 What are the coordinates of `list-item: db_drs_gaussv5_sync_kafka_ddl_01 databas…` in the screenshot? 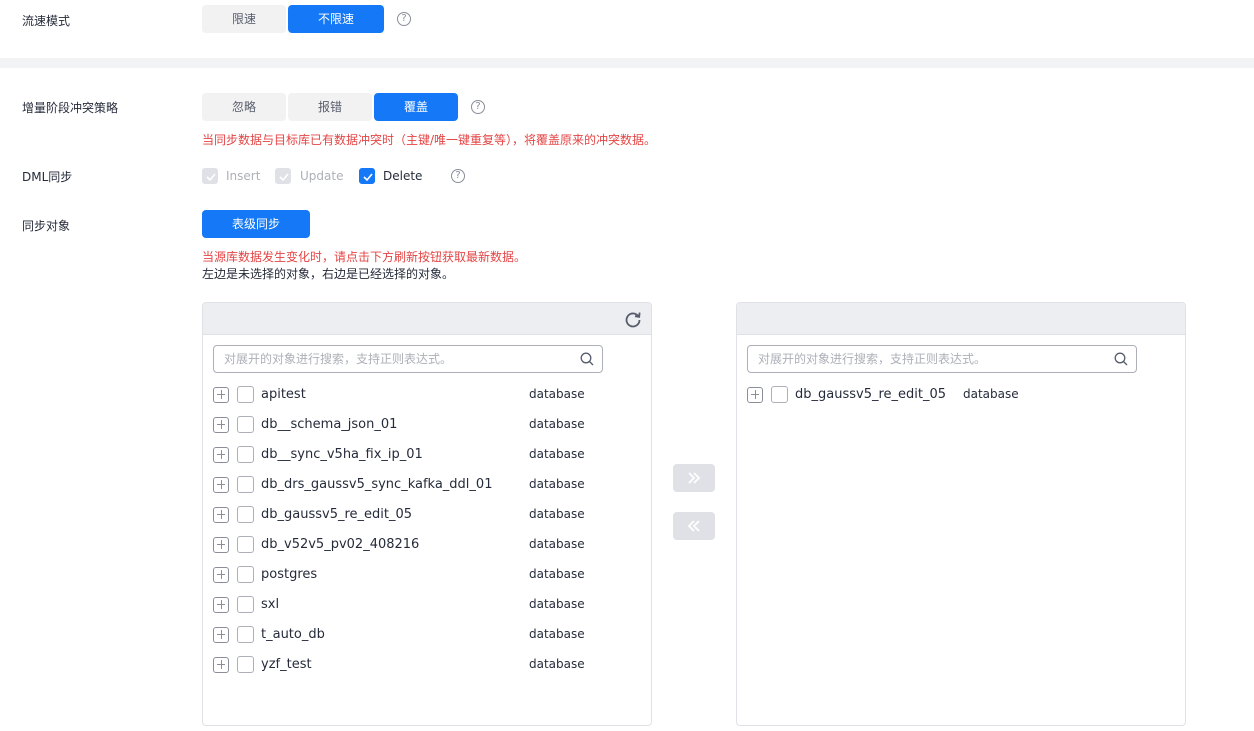 It's located at (423, 485).